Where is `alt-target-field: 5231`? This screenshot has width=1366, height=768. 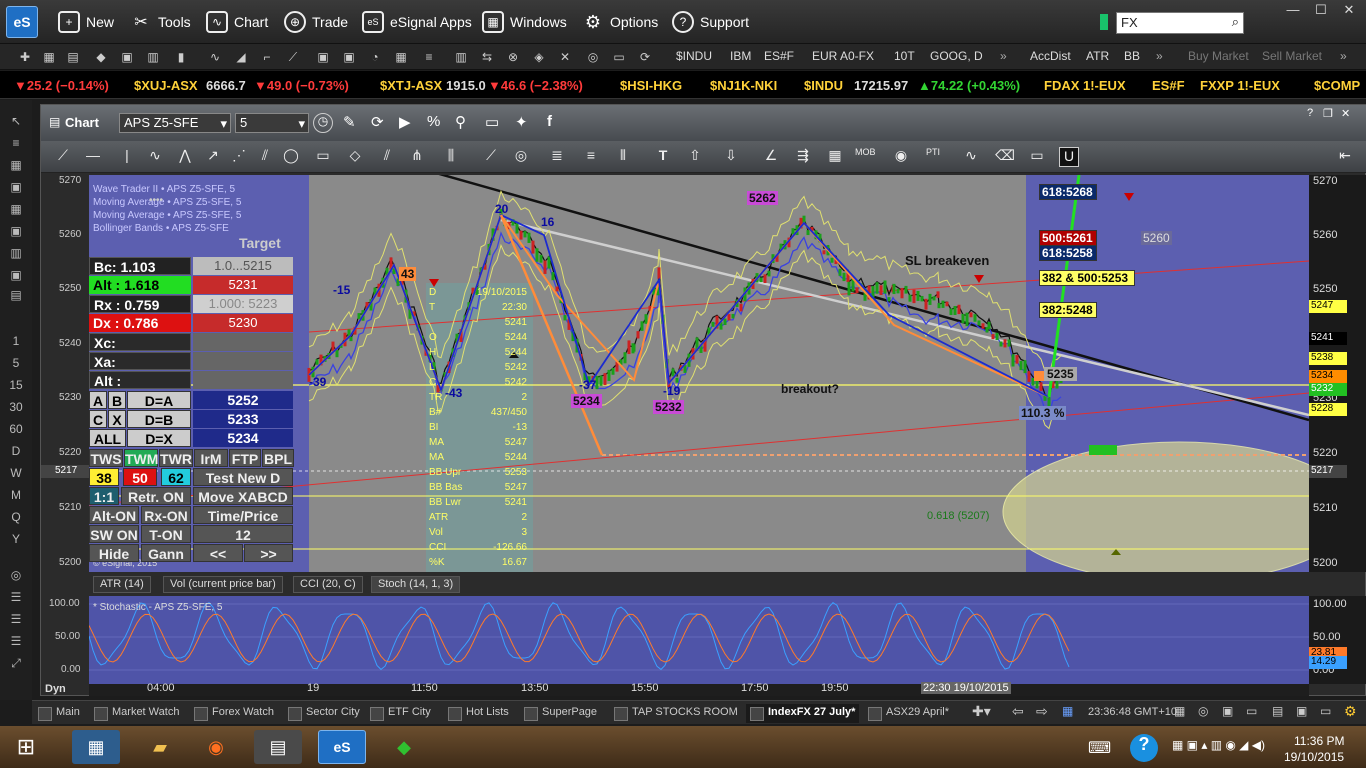 alt-target-field: 5231 is located at coordinates (243, 285).